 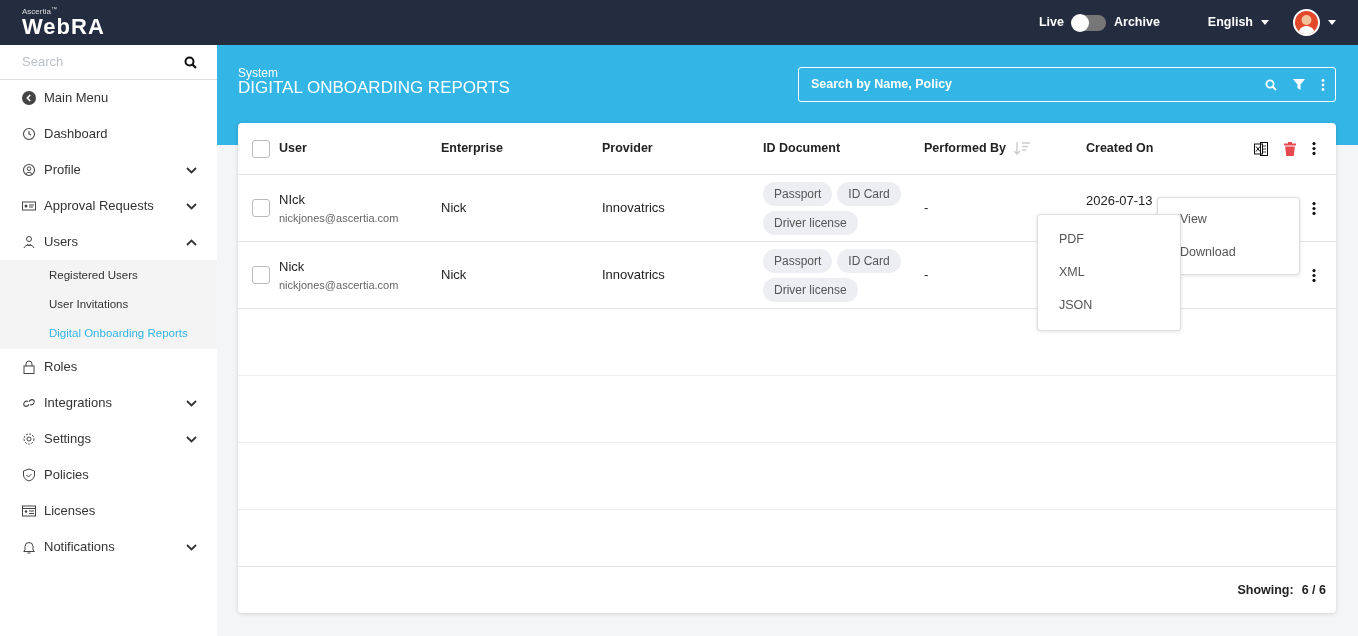 I want to click on menu-item: JSON, so click(x=1109, y=305).